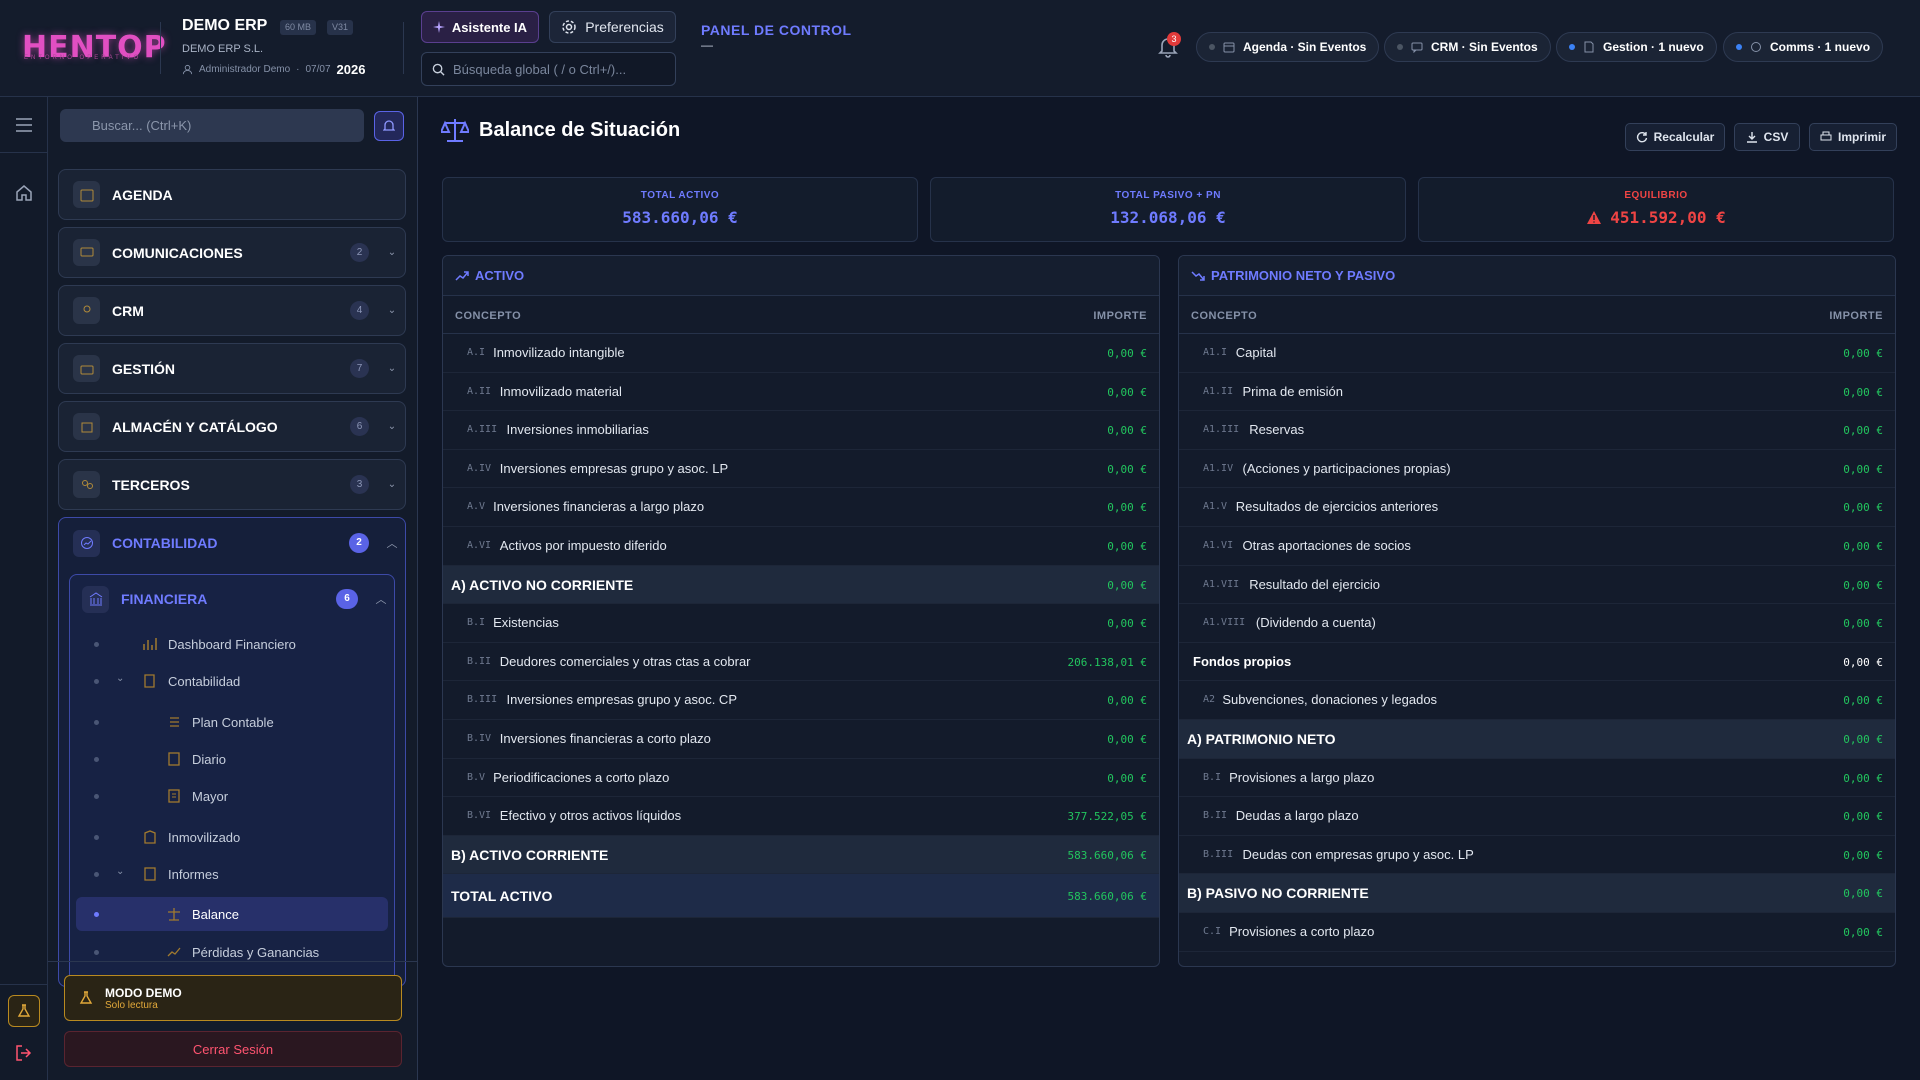 Image resolution: width=1920 pixels, height=1080 pixels. I want to click on preferences-button: Preferencias, so click(612, 27).